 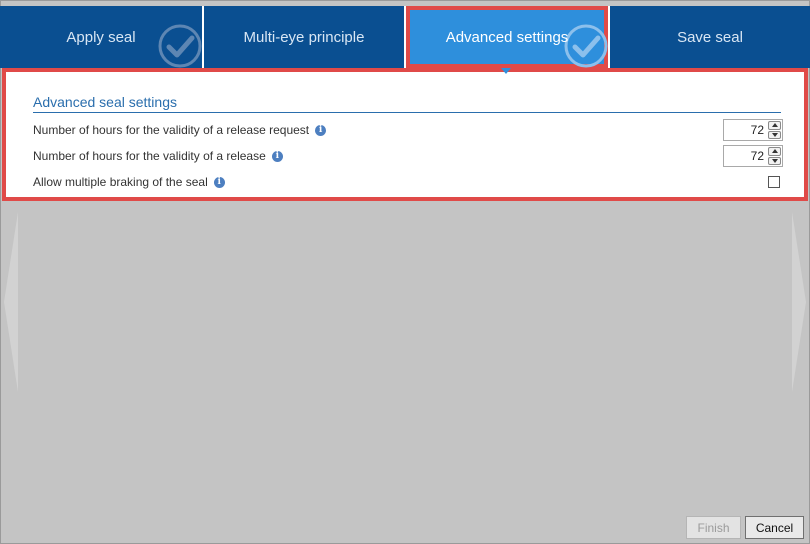 What do you see at coordinates (774, 527) in the screenshot?
I see `cancel-button: Cancel` at bounding box center [774, 527].